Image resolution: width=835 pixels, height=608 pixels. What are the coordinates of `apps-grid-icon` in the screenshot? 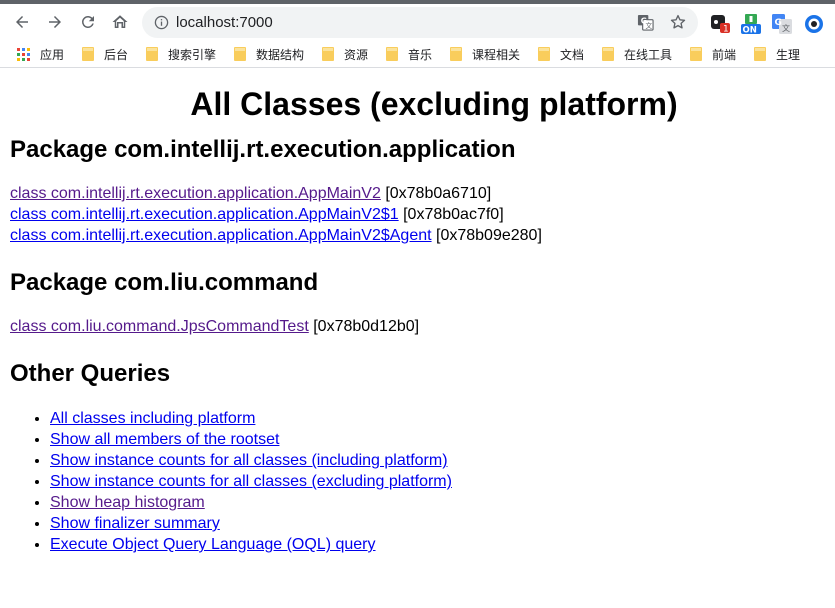 It's located at (23, 54).